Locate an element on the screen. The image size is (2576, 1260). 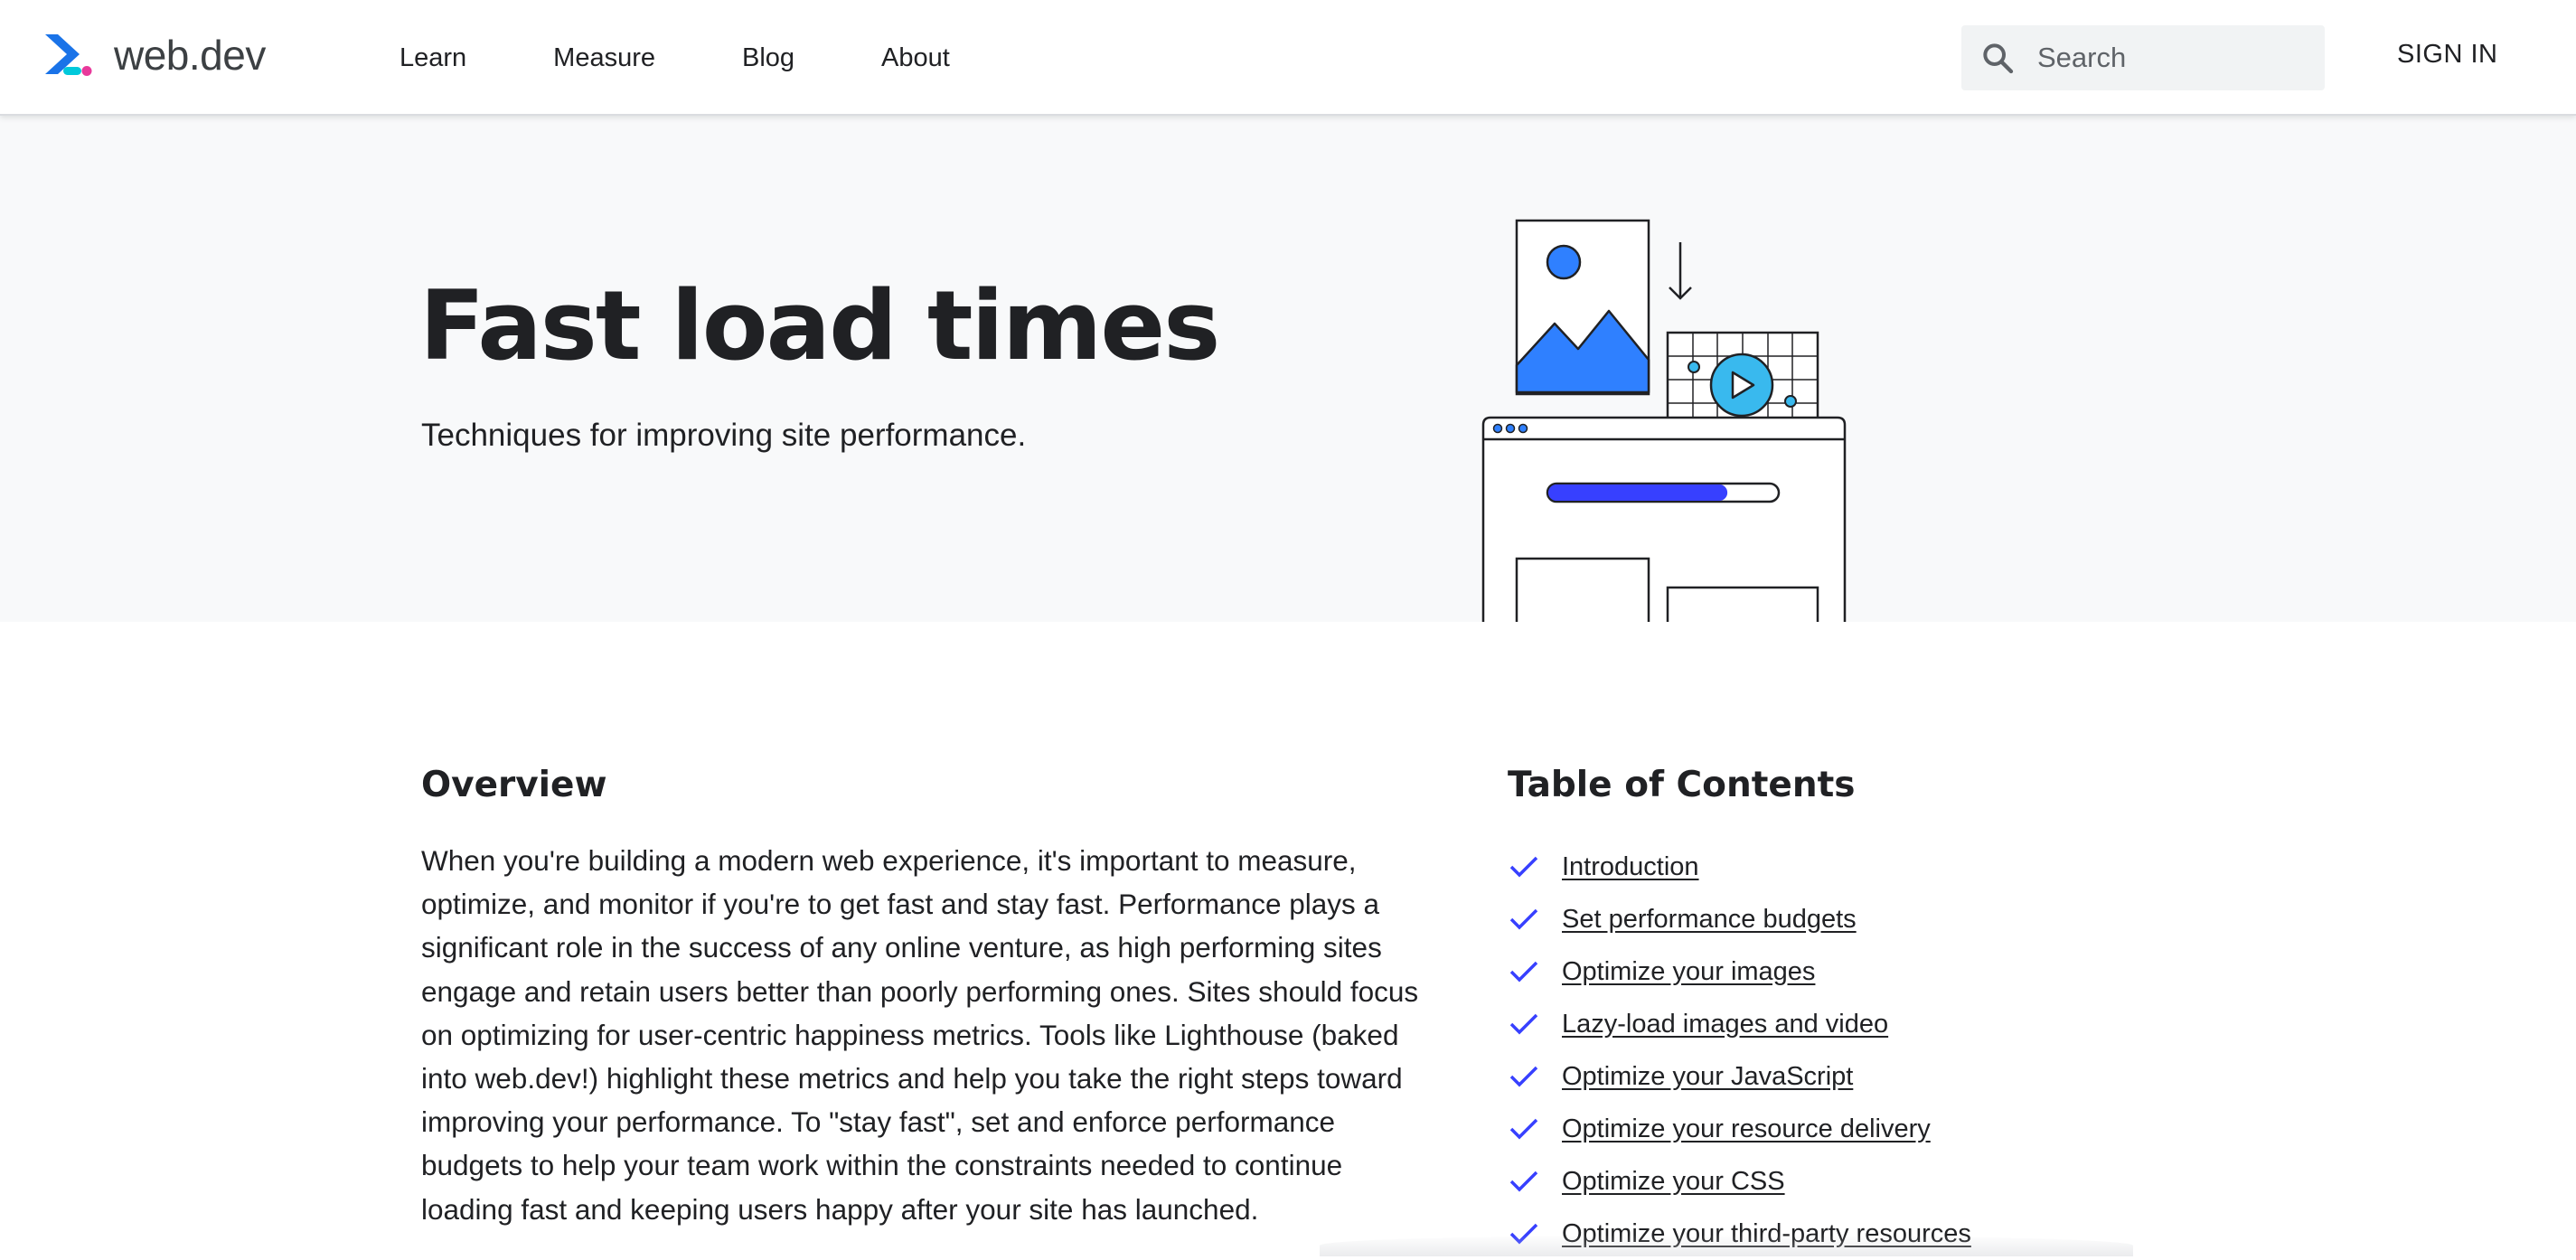
browser-window-icon is located at coordinates (1664, 519).